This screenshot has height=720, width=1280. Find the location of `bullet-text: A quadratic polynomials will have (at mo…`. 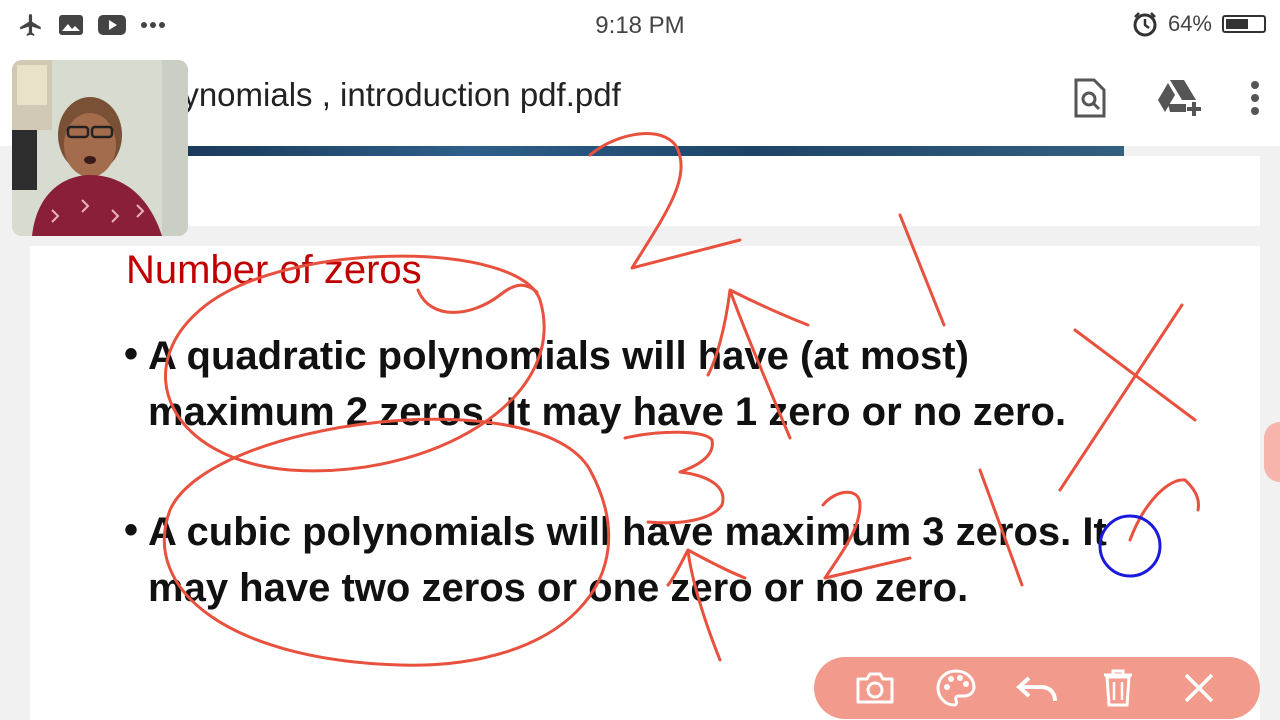

bullet-text: A quadratic polynomials will have (at mo… is located at coordinates (607, 384).